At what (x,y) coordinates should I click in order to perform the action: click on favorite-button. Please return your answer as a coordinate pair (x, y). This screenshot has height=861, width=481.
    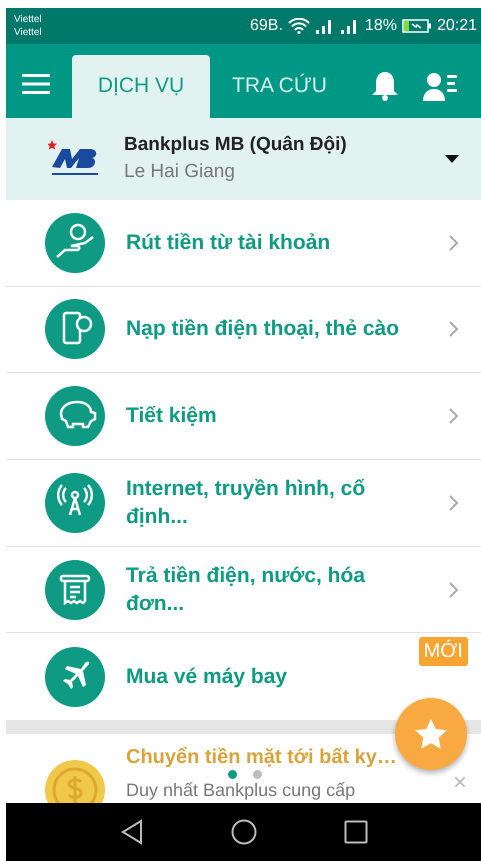
    Looking at the image, I should click on (431, 734).